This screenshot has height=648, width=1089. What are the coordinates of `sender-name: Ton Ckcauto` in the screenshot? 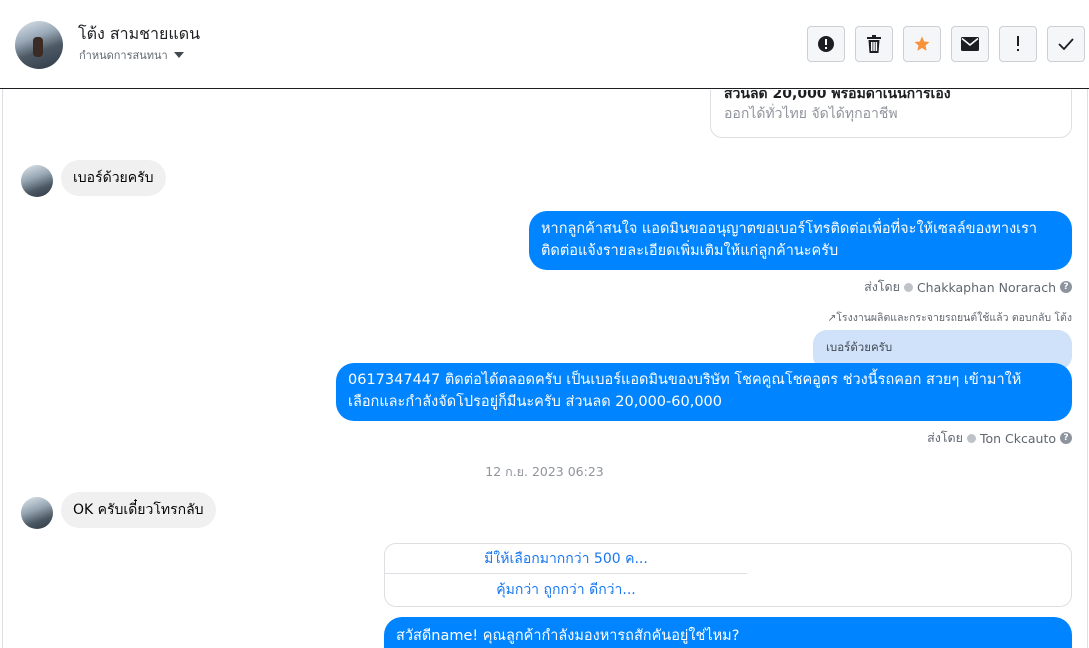 It's located at (1018, 438).